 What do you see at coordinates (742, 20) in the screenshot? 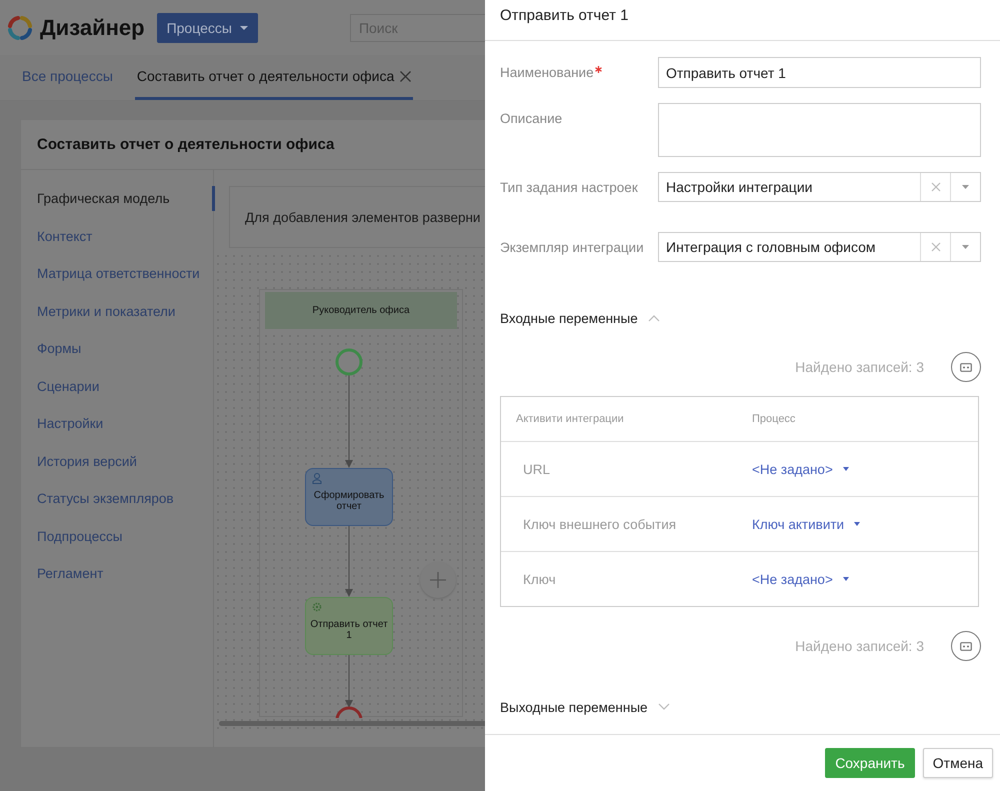
I see `dialog-title: Отправить отчет 1` at bounding box center [742, 20].